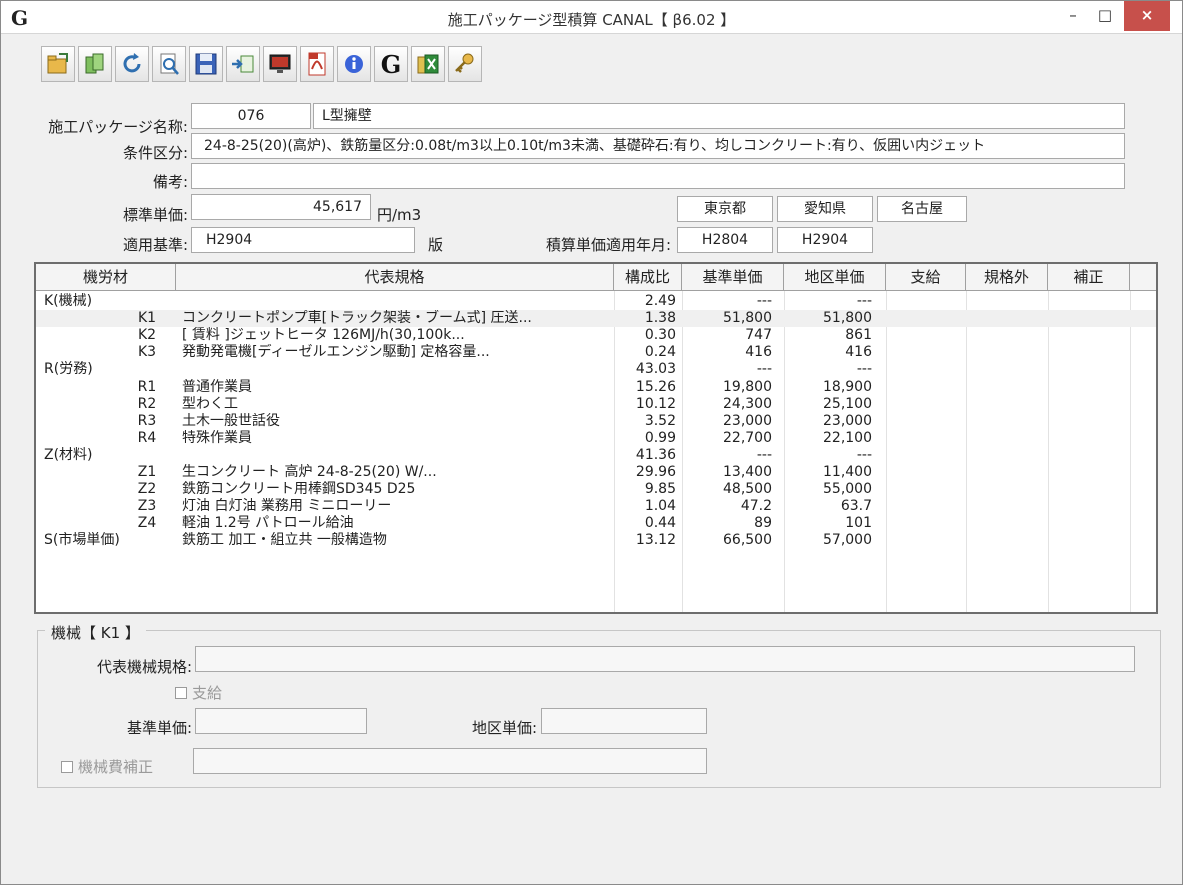  Describe the element at coordinates (147, 352) in the screenshot. I see `cell-code: K3` at that location.